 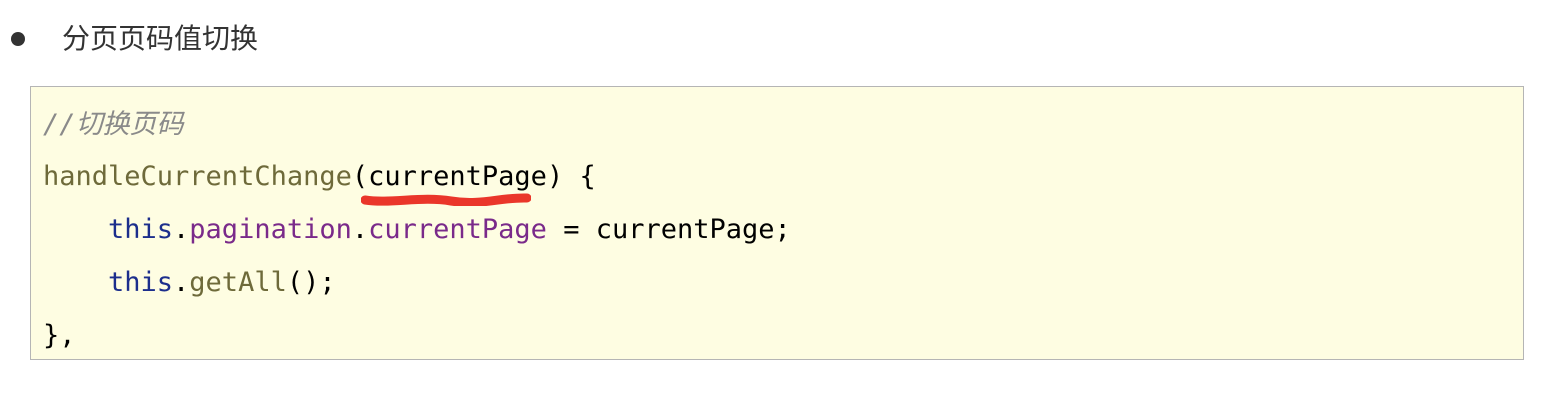 What do you see at coordinates (360, 176) in the screenshot?
I see `open-paren: (` at bounding box center [360, 176].